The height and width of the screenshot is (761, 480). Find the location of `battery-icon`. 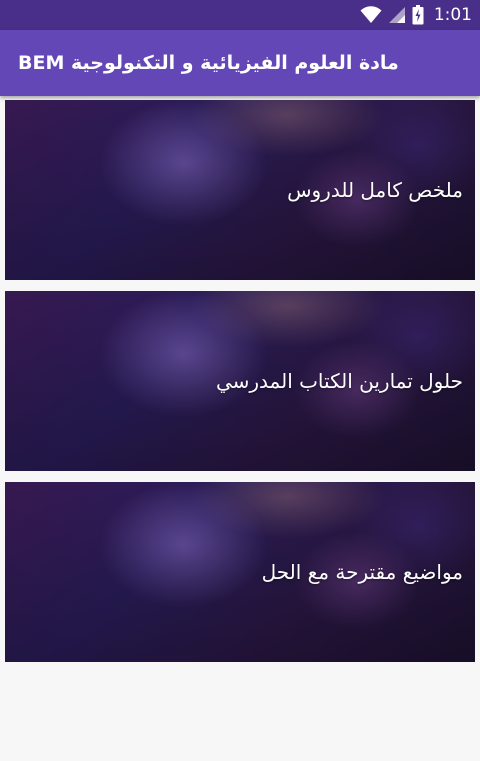

battery-icon is located at coordinates (418, 15).